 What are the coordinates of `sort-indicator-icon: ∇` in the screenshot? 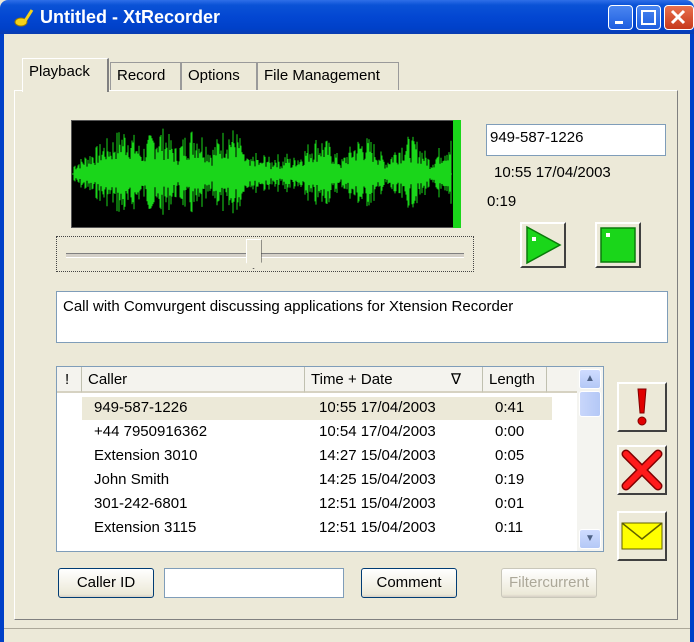 It's located at (456, 379).